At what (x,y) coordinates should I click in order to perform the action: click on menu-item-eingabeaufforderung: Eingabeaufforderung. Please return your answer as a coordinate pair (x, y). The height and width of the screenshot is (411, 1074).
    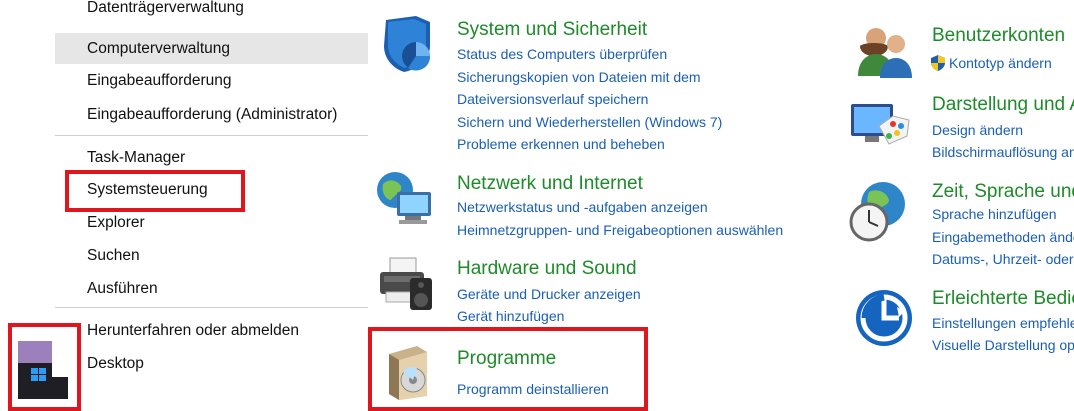
    Looking at the image, I should click on (211, 80).